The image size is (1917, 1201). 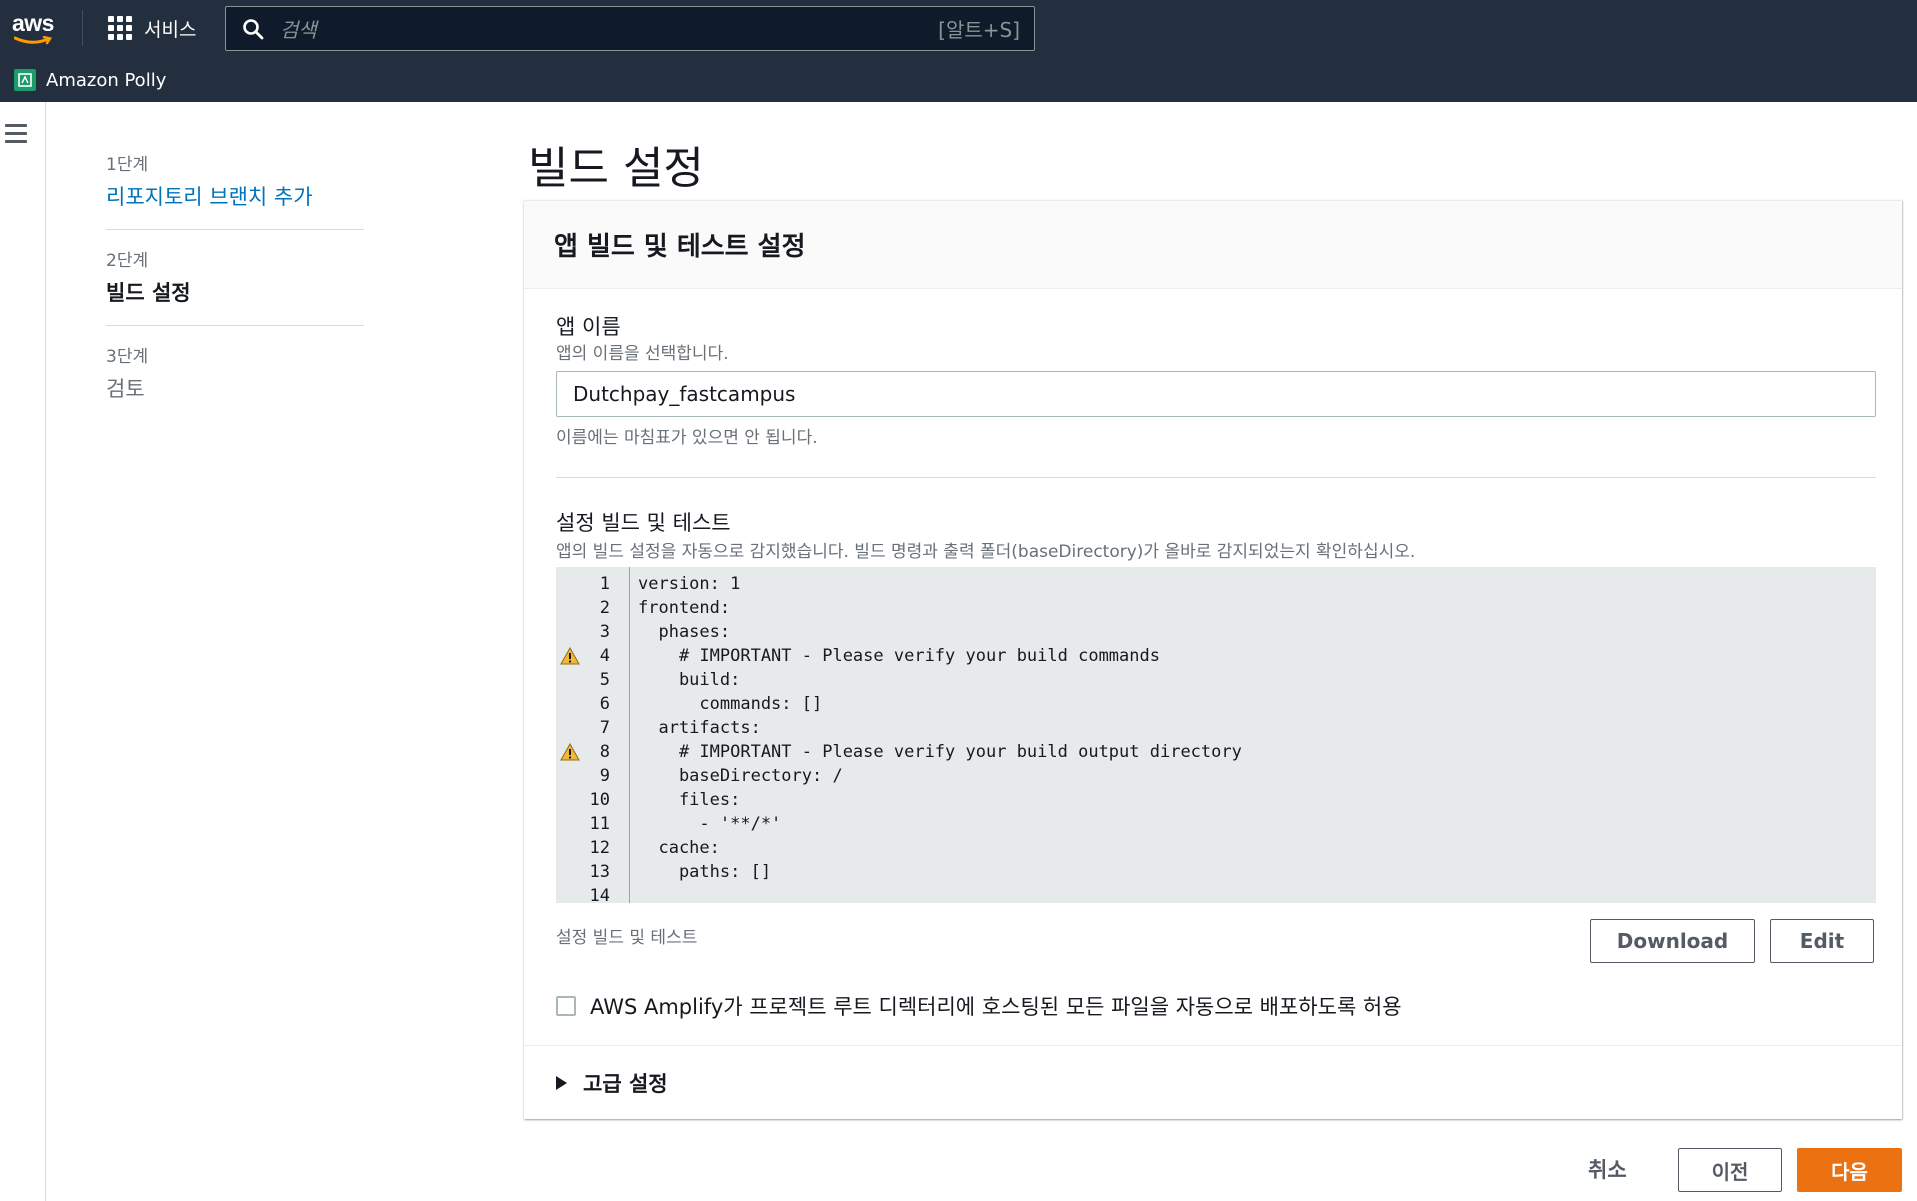 I want to click on line-number-text: 8, so click(x=604, y=752).